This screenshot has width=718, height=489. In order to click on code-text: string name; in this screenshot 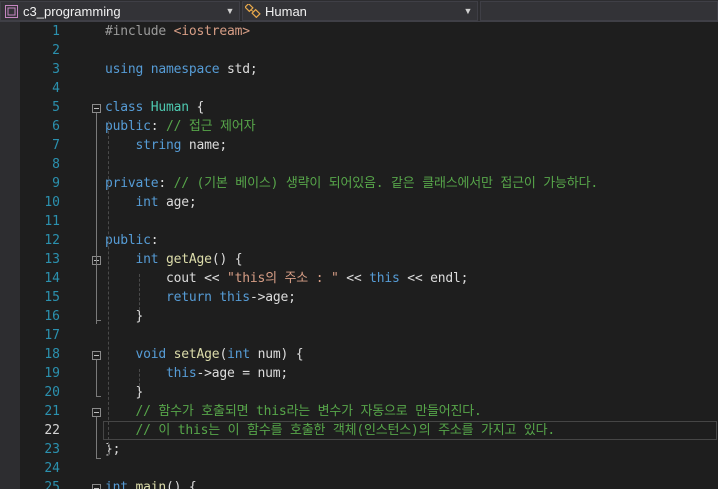, I will do `click(166, 145)`.